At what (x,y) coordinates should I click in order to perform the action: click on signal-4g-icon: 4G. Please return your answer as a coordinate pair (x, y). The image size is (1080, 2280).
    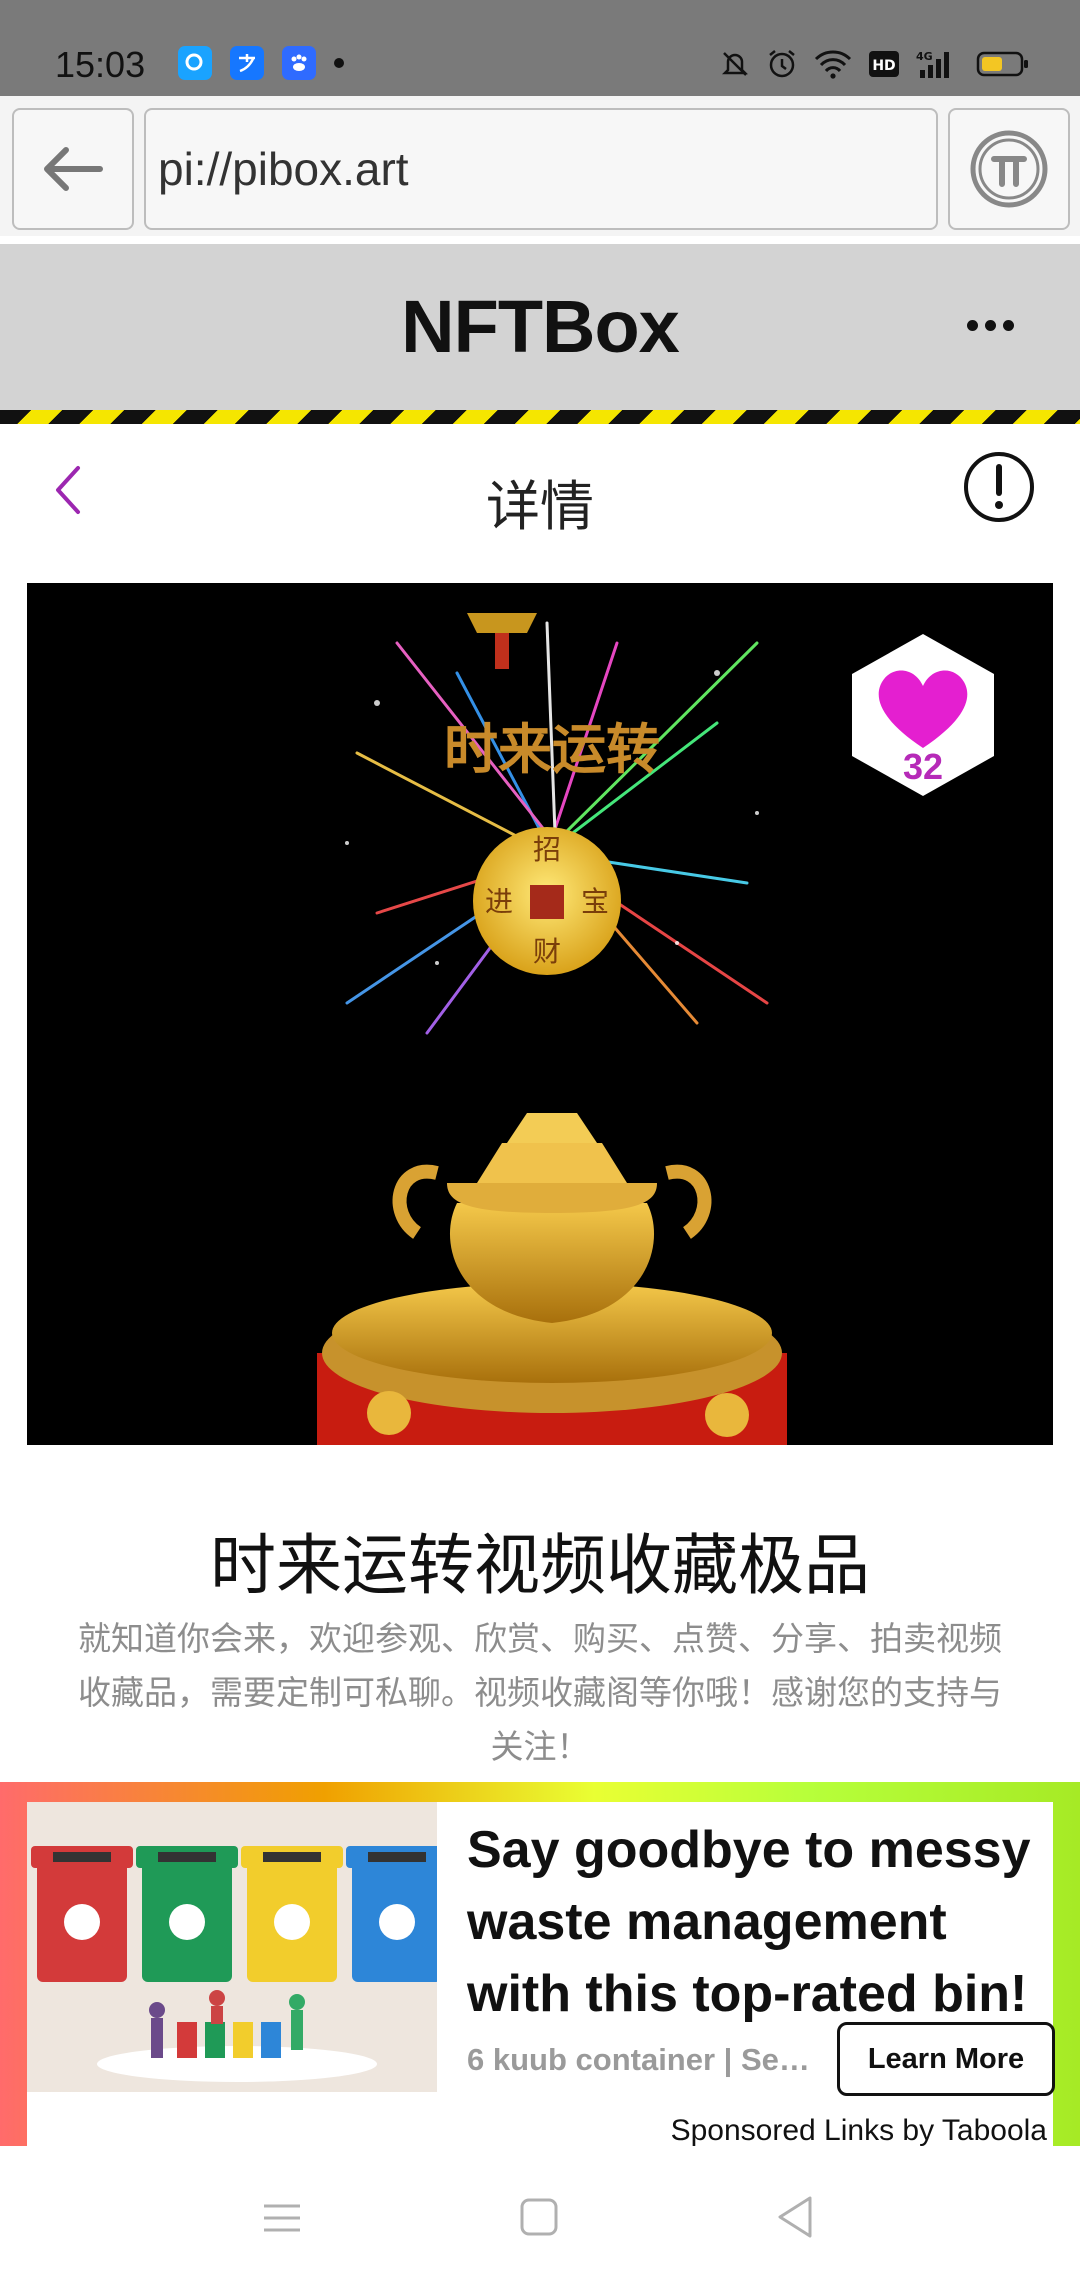
    Looking at the image, I should click on (932, 64).